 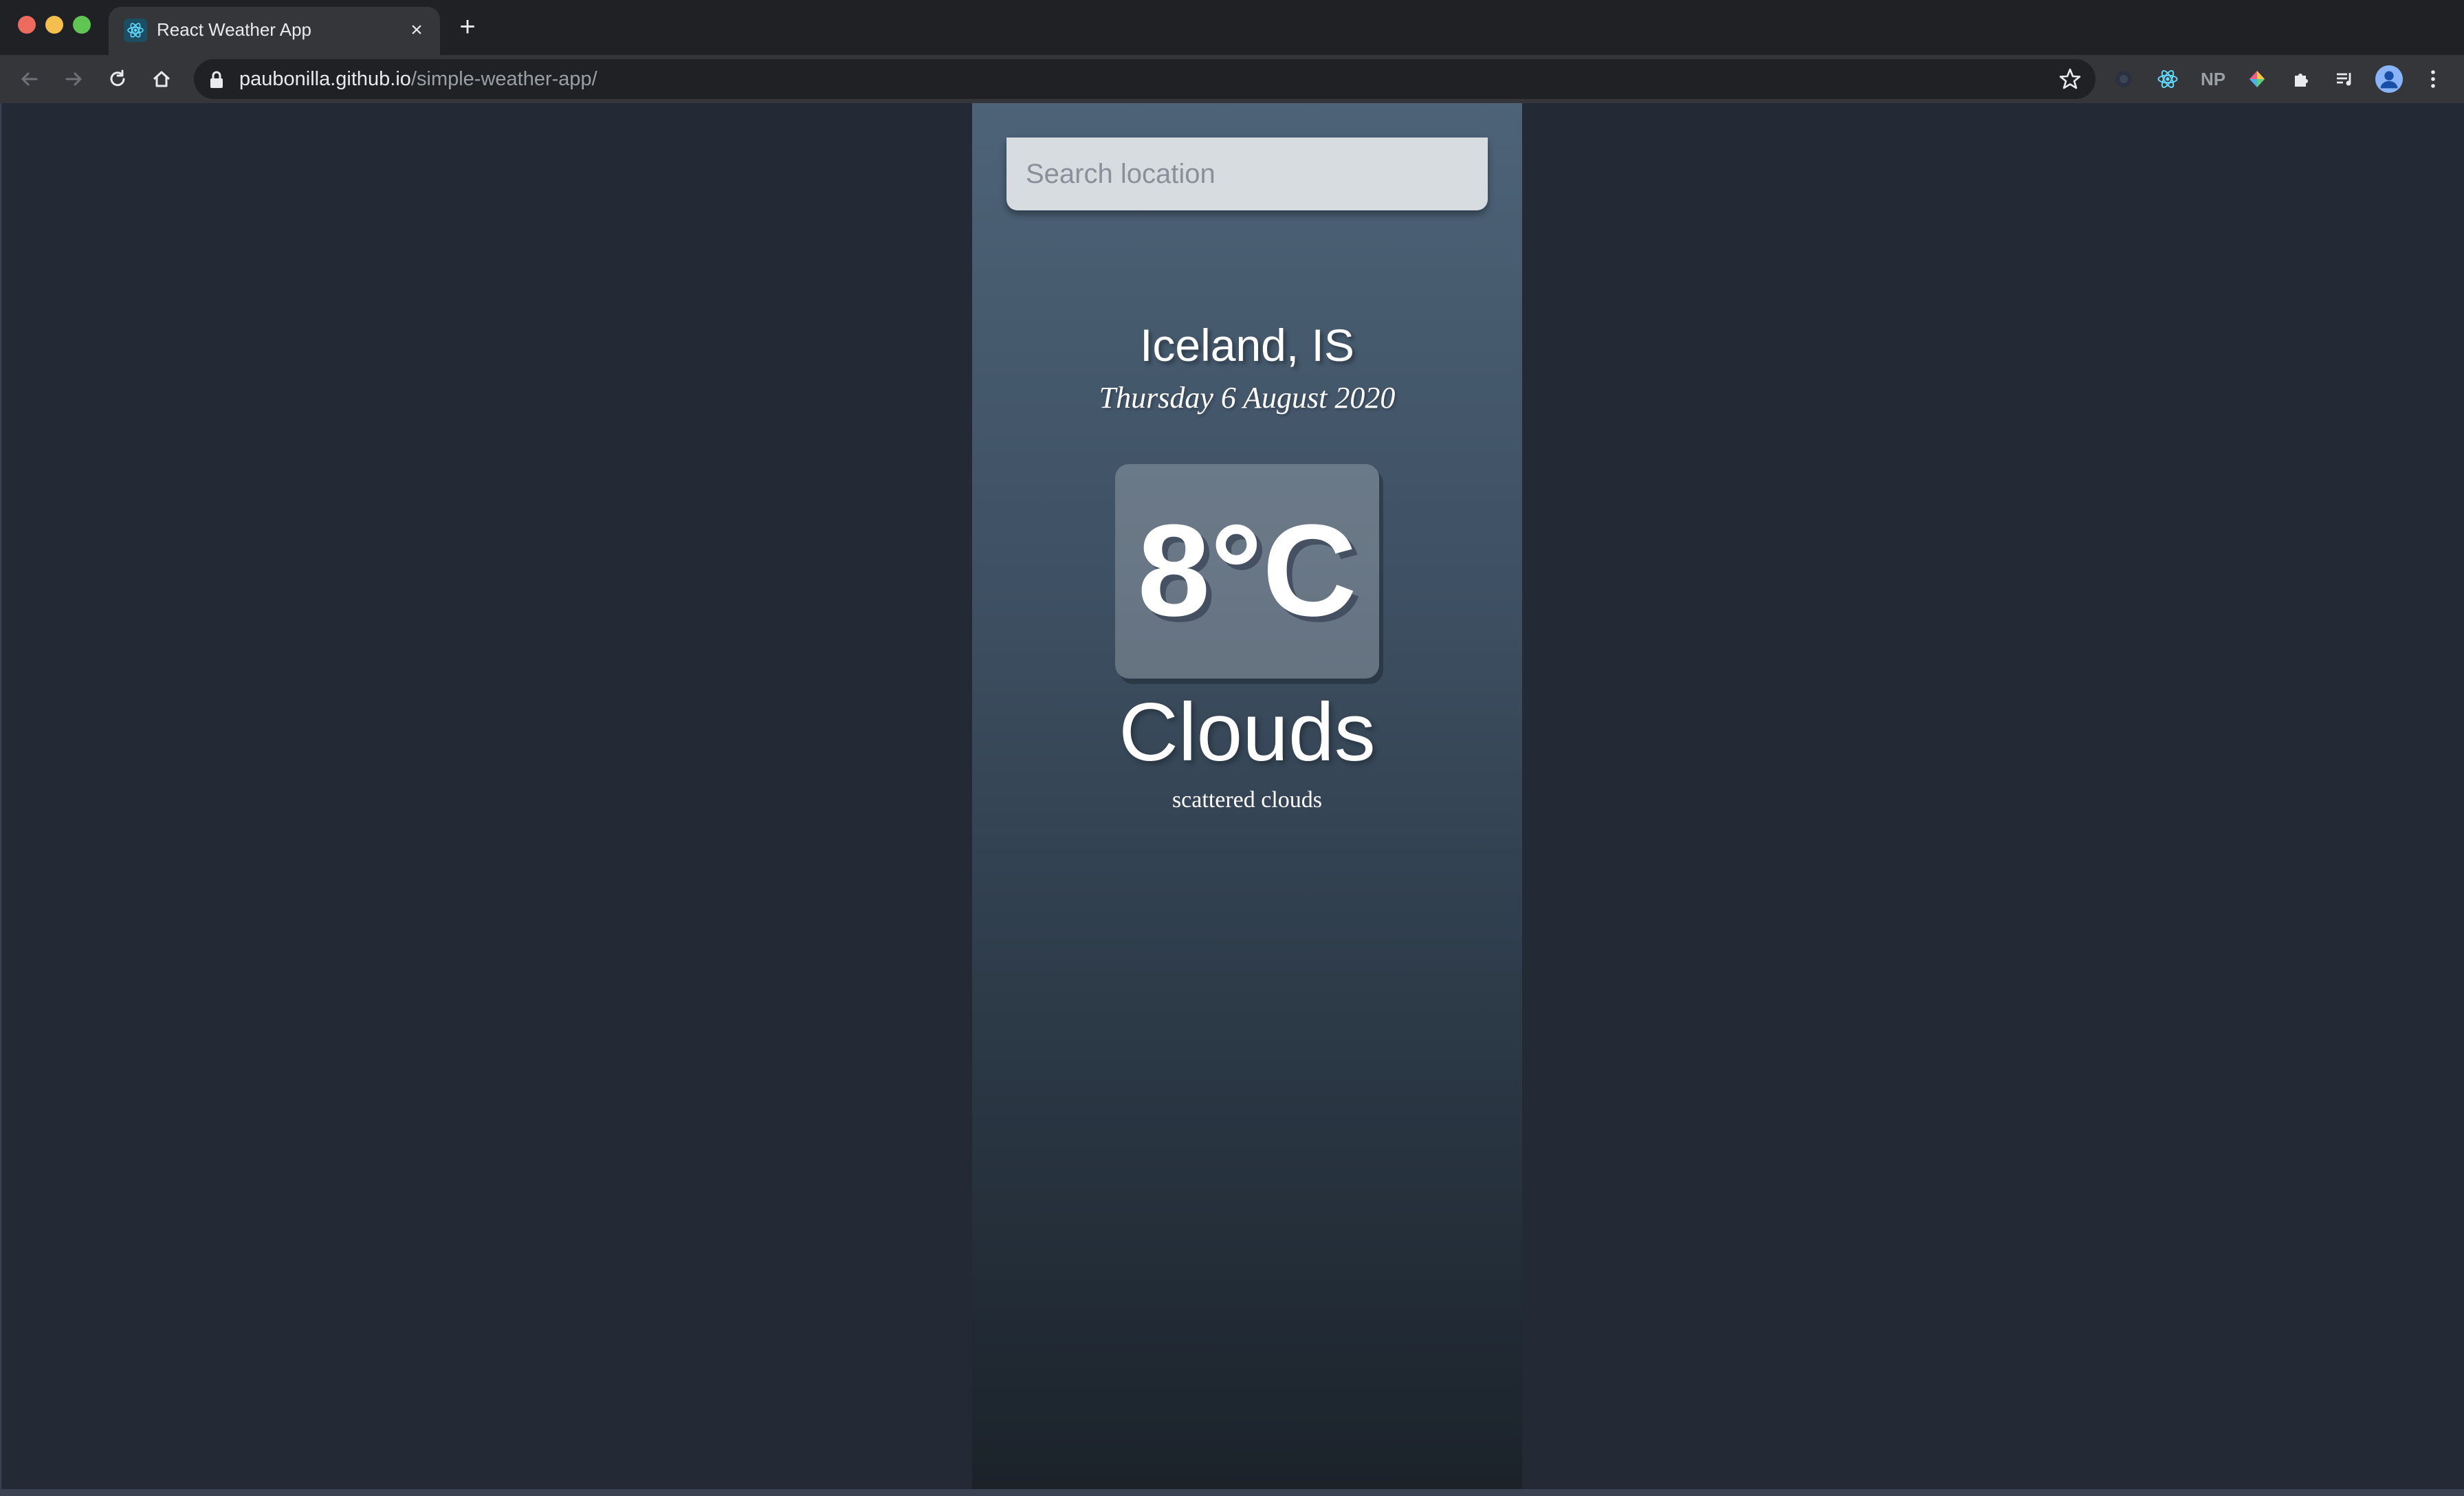 I want to click on url-path: /simple-weather-app/, so click(x=503, y=79).